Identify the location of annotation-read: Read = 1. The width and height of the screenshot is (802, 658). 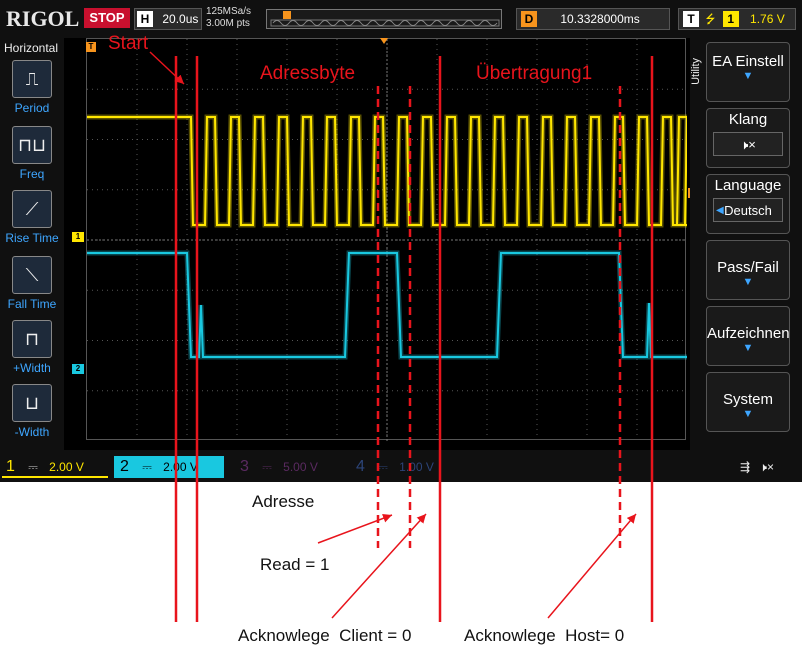
(295, 564).